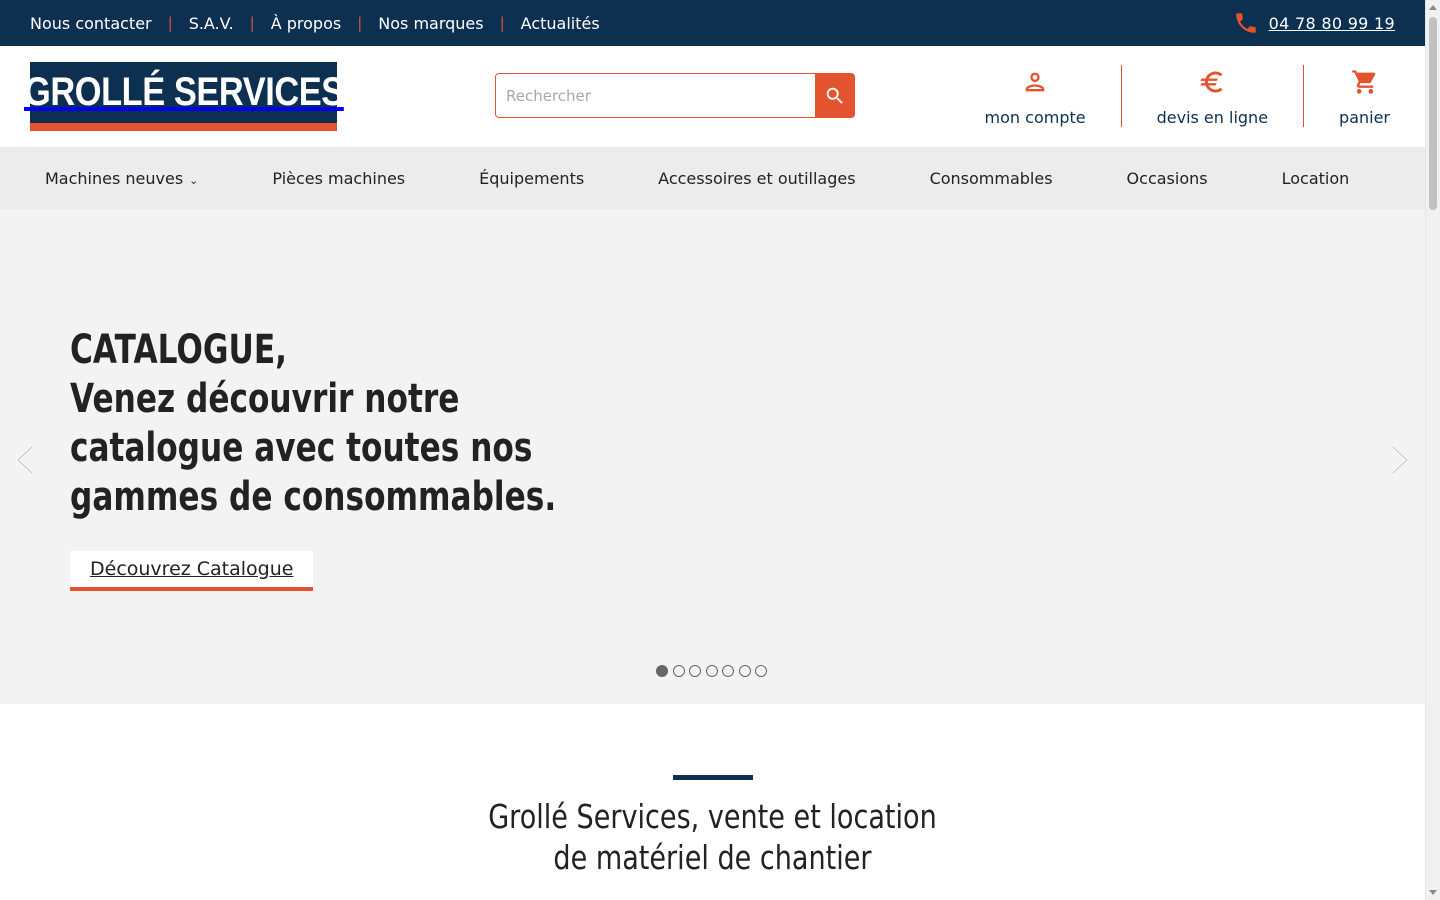 Image resolution: width=1440 pixels, height=900 pixels. What do you see at coordinates (338, 178) in the screenshot?
I see `nav-item-pieces-machines: Pièces machines` at bounding box center [338, 178].